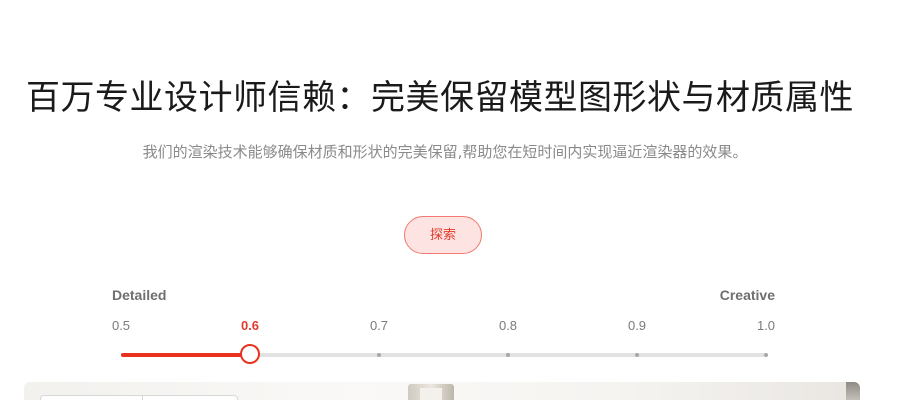 This screenshot has width=919, height=400. Describe the element at coordinates (853, 391) in the screenshot. I see `preview-edge-image` at that location.